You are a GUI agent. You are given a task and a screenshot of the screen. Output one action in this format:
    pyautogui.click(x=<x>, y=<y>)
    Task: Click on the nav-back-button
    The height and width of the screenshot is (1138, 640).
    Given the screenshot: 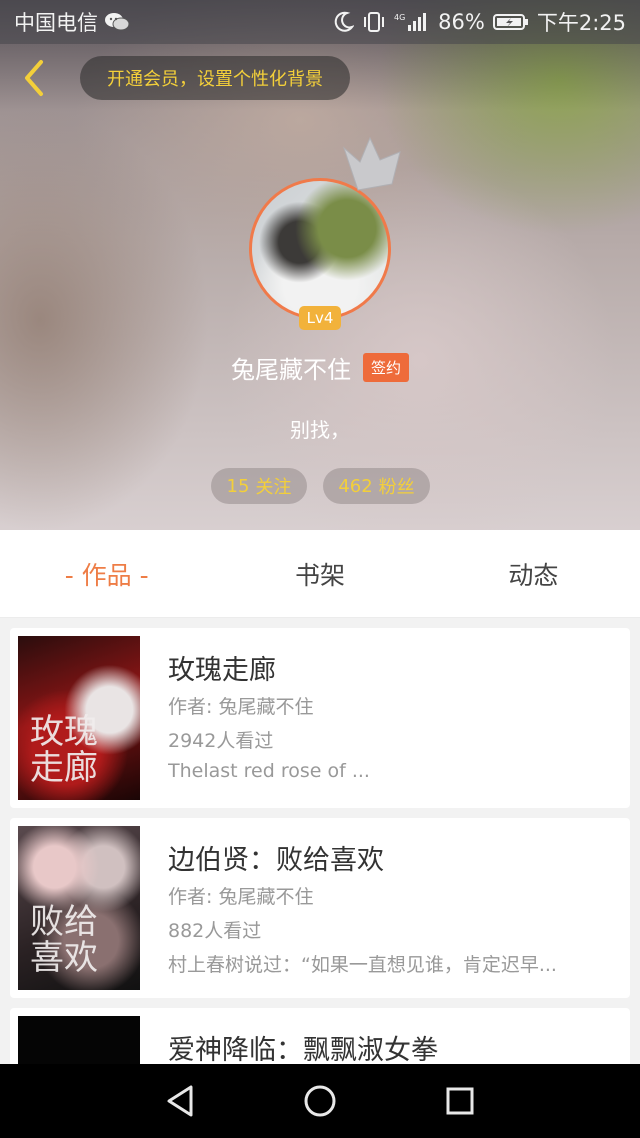 What is the action you would take?
    pyautogui.click(x=180, y=1101)
    